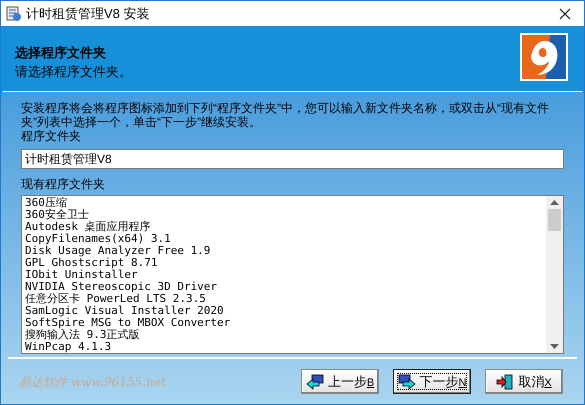 The image size is (585, 405). What do you see at coordinates (285, 263) in the screenshot?
I see `folder-item: GPL Ghostscript 8.71` at bounding box center [285, 263].